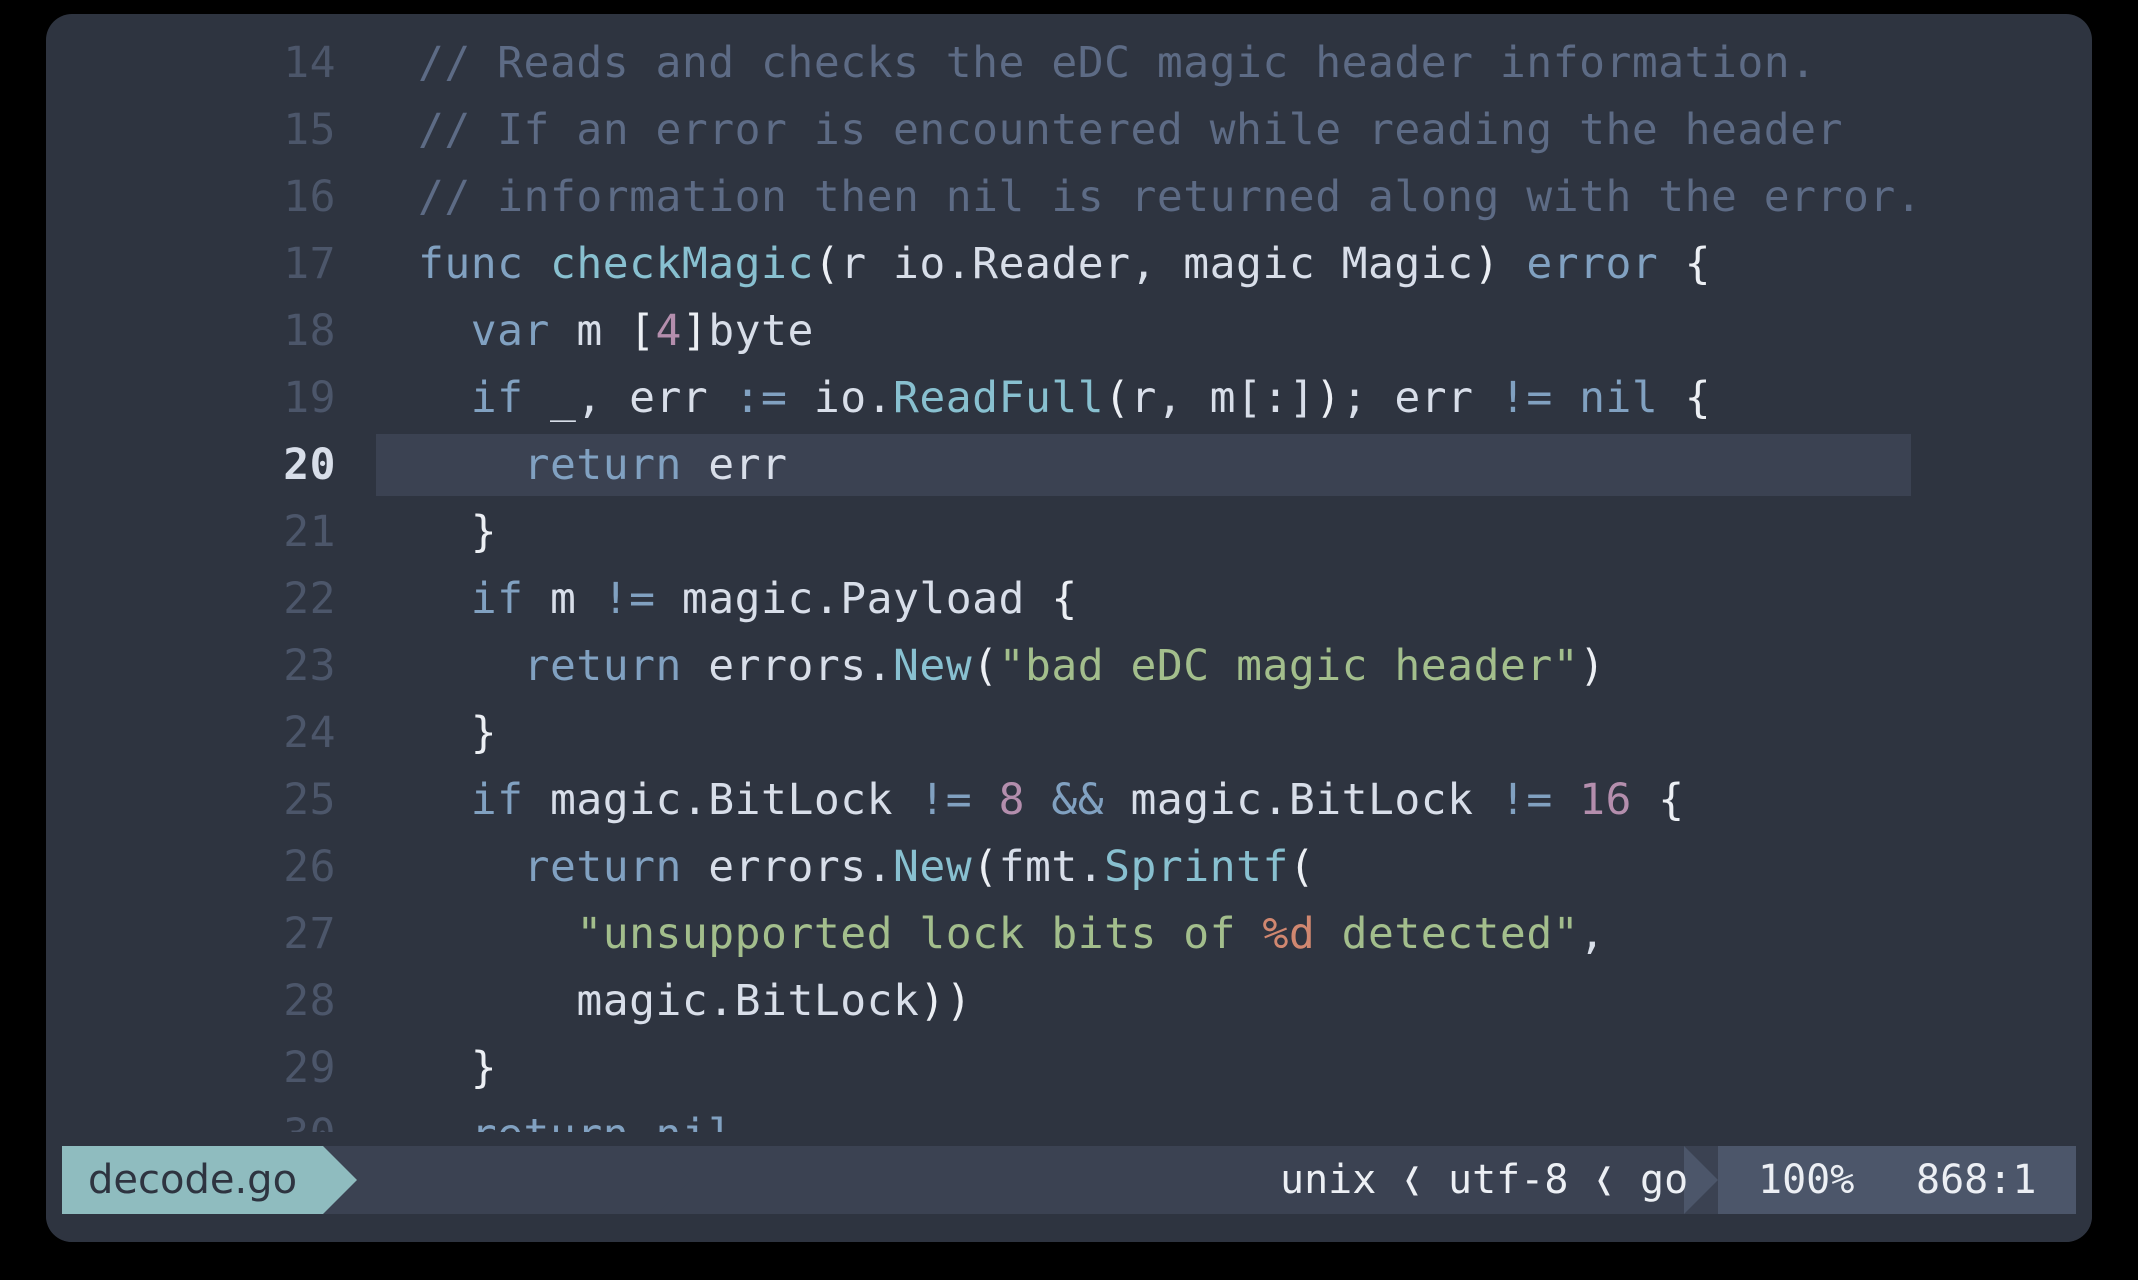 Image resolution: width=2138 pixels, height=1280 pixels. I want to click on code-line: 22 if m != magic.Payload {, so click(1069, 599).